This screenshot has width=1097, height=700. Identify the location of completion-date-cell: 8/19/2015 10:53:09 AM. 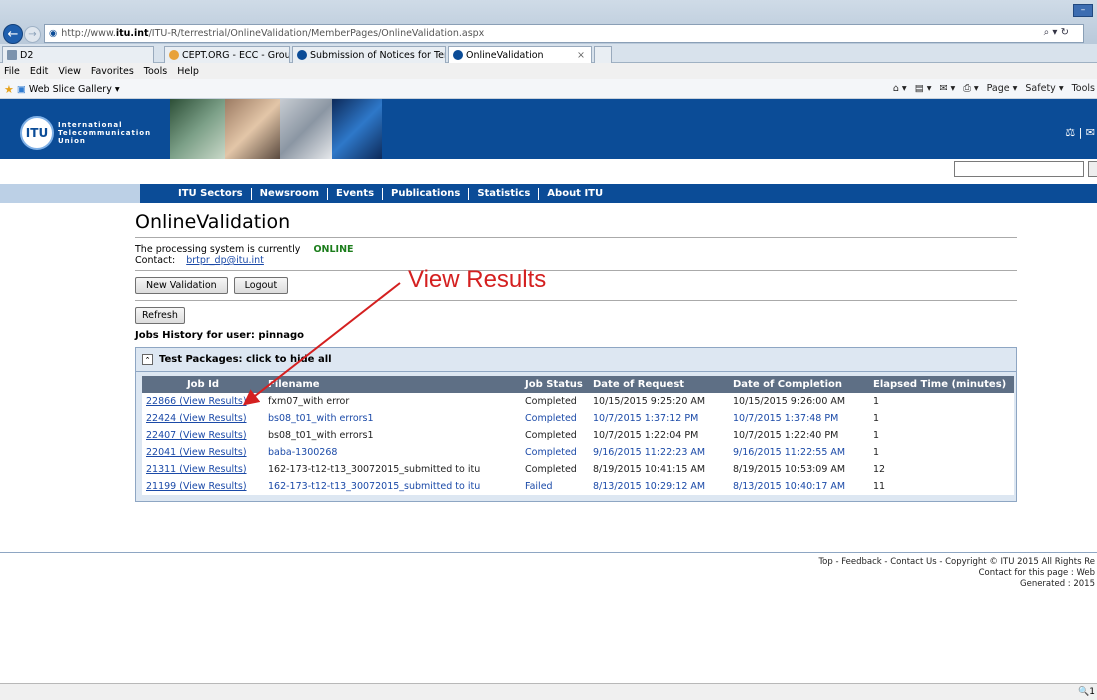
(789, 469).